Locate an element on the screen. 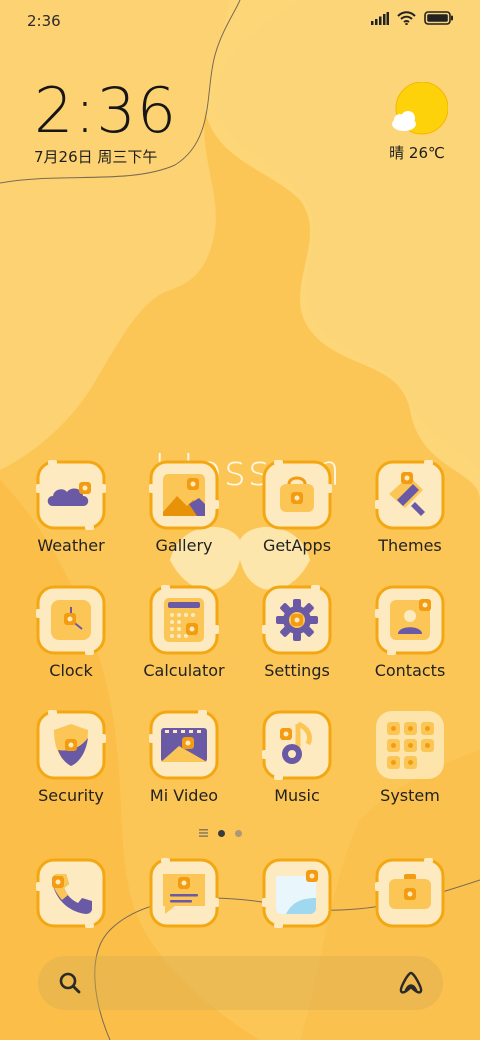 This screenshot has height=1040, width=480. app-music: Music is located at coordinates (297, 765).